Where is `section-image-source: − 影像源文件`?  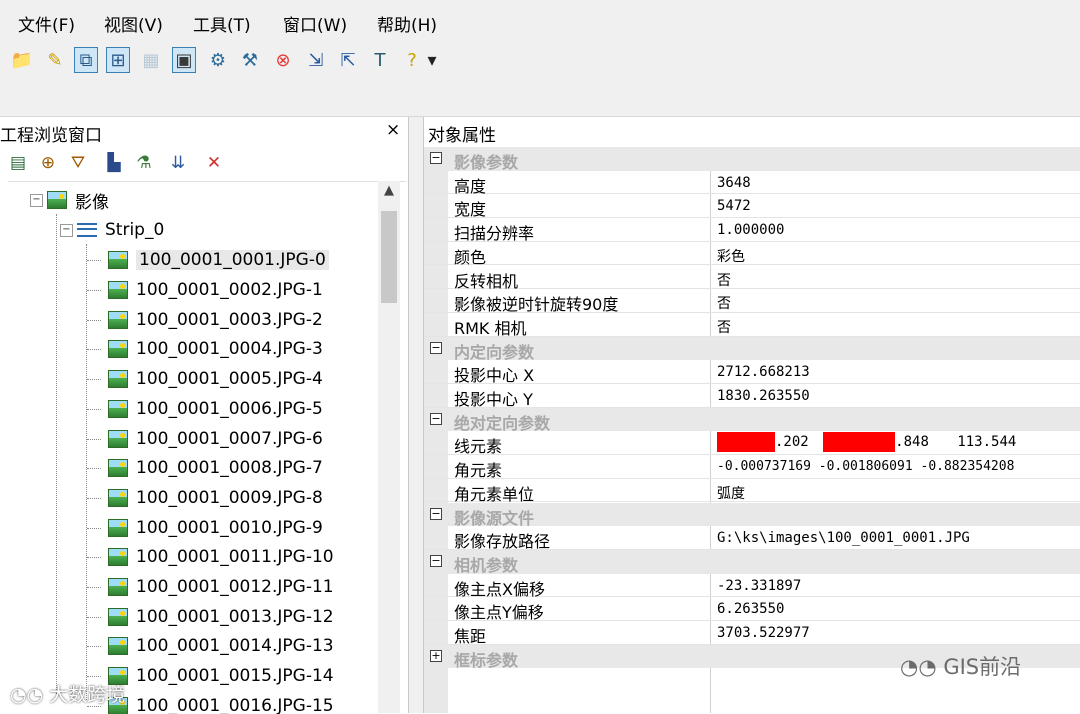 section-image-source: − 影像源文件 is located at coordinates (752, 515).